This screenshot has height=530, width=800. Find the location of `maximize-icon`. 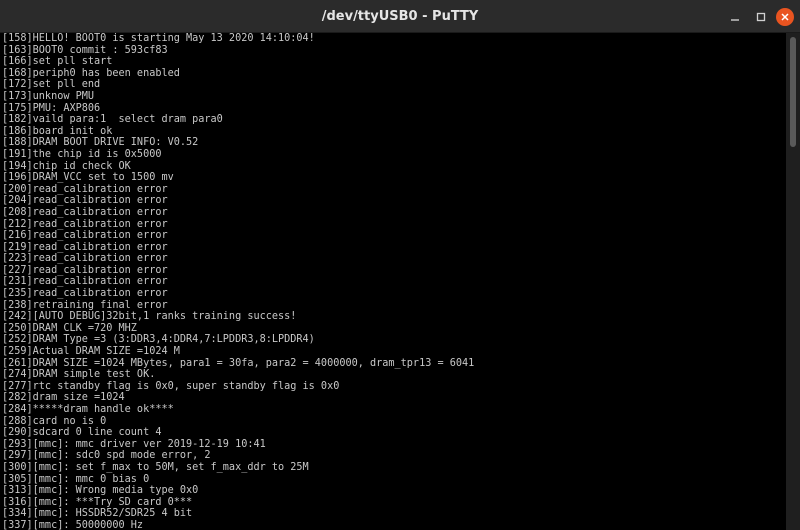

maximize-icon is located at coordinates (761, 16).